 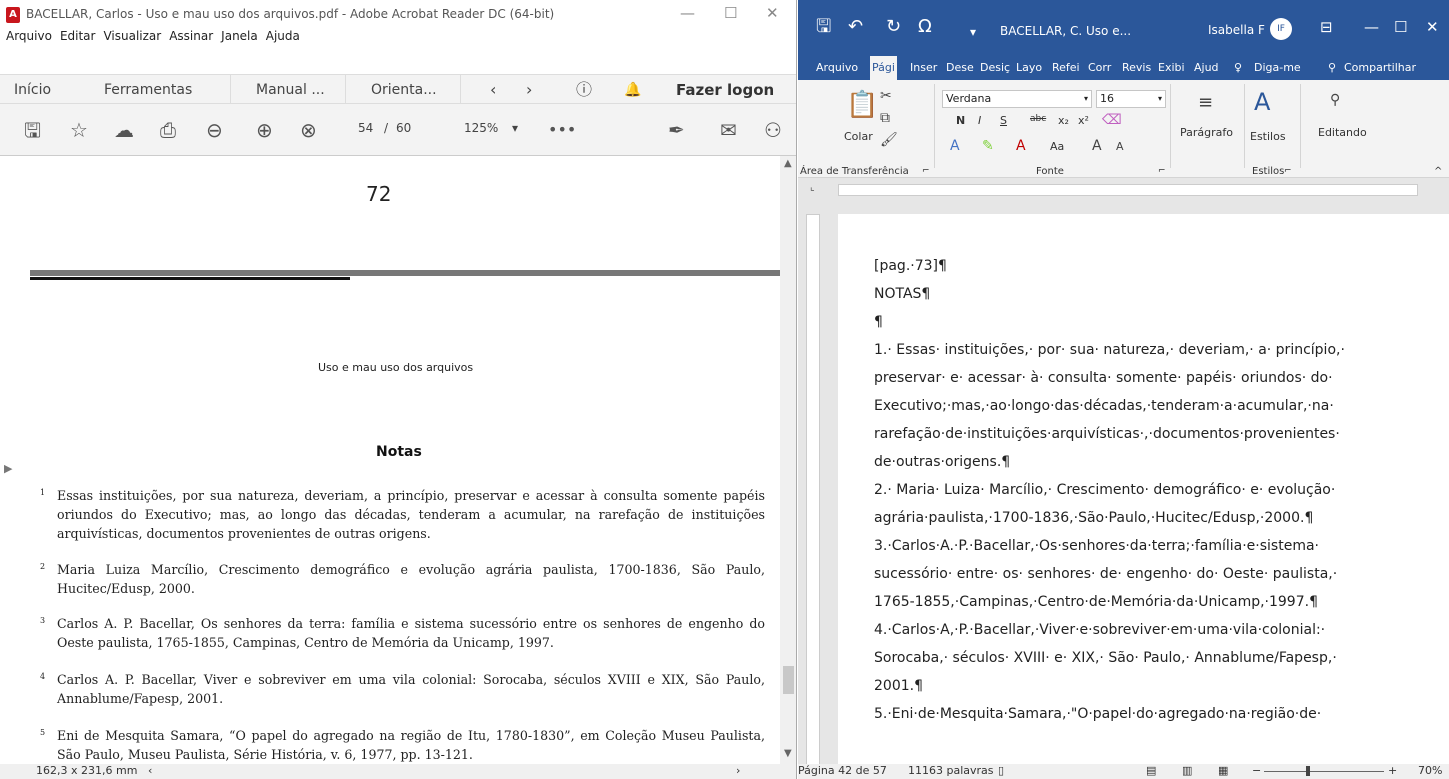 I want to click on ribbon-display-icon: ⊟, so click(x=1326, y=27).